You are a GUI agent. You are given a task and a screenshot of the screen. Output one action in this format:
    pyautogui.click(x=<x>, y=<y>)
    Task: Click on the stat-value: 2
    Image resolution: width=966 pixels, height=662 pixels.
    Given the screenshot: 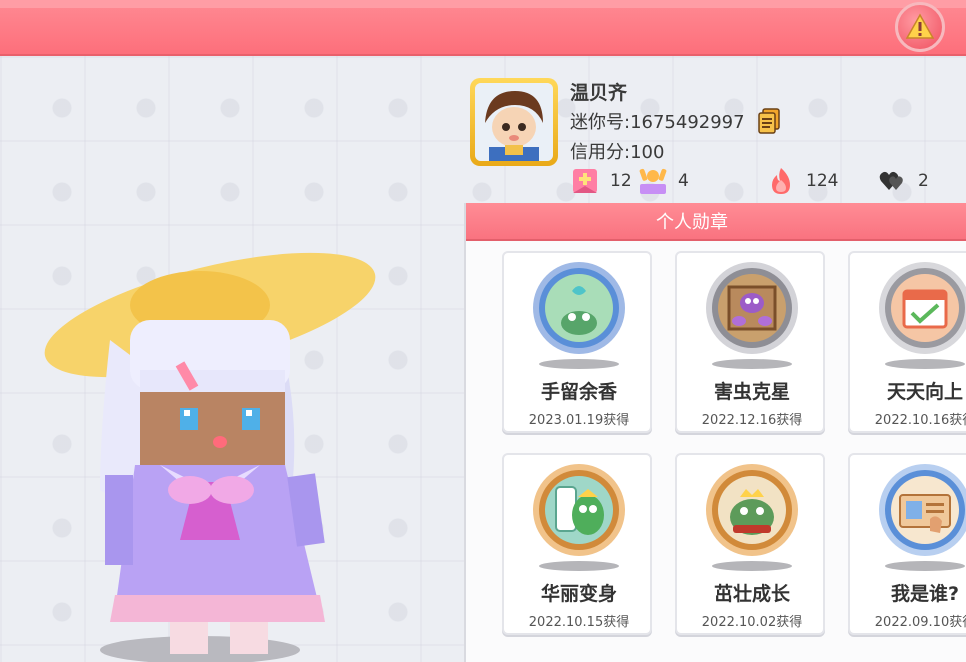 What is the action you would take?
    pyautogui.click(x=923, y=181)
    